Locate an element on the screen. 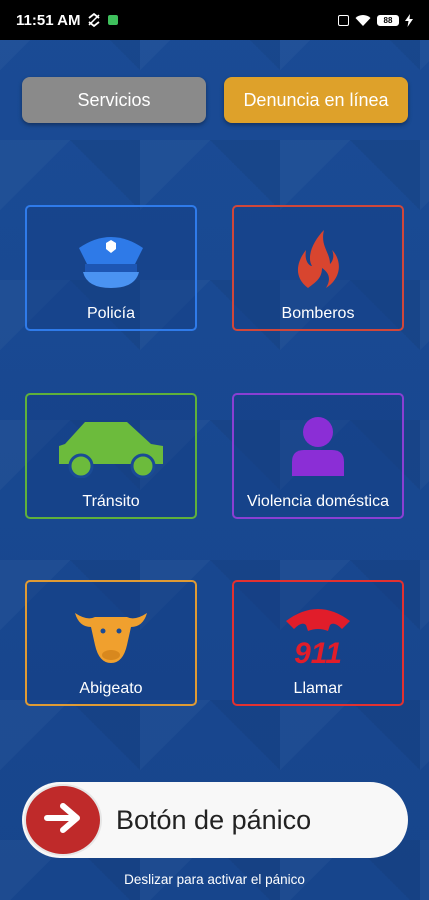 This screenshot has height=900, width=429. servicios-button: Servicios is located at coordinates (114, 100).